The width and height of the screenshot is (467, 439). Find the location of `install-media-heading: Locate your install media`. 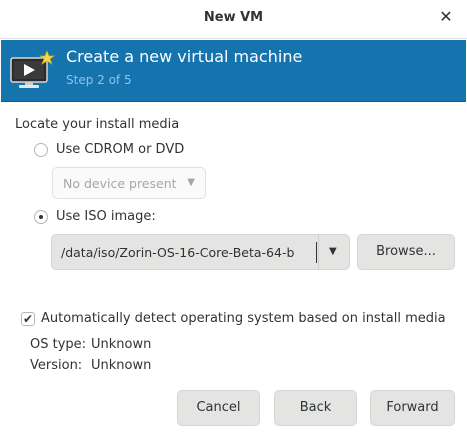

install-media-heading: Locate your install media is located at coordinates (97, 124).